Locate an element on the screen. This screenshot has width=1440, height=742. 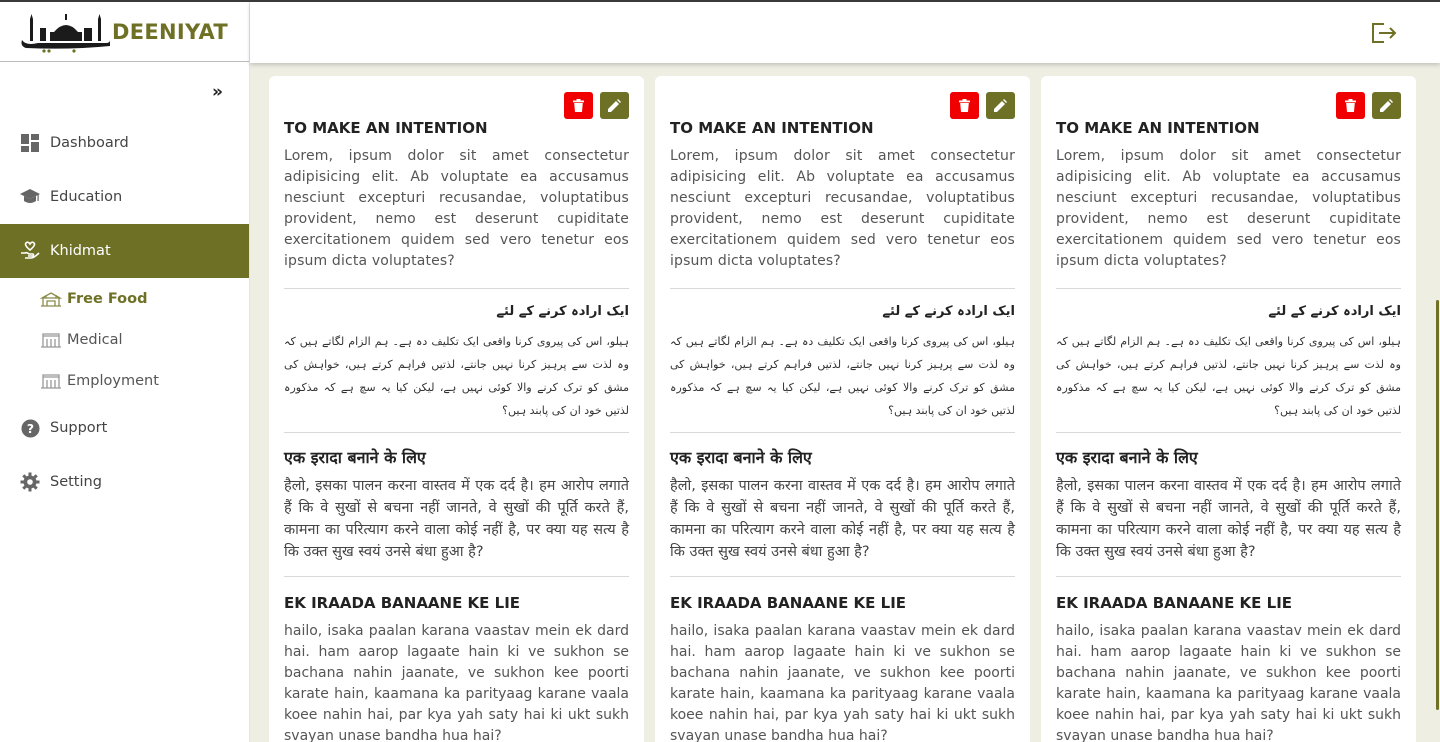
logo: DEENIYAT is located at coordinates (124, 32).